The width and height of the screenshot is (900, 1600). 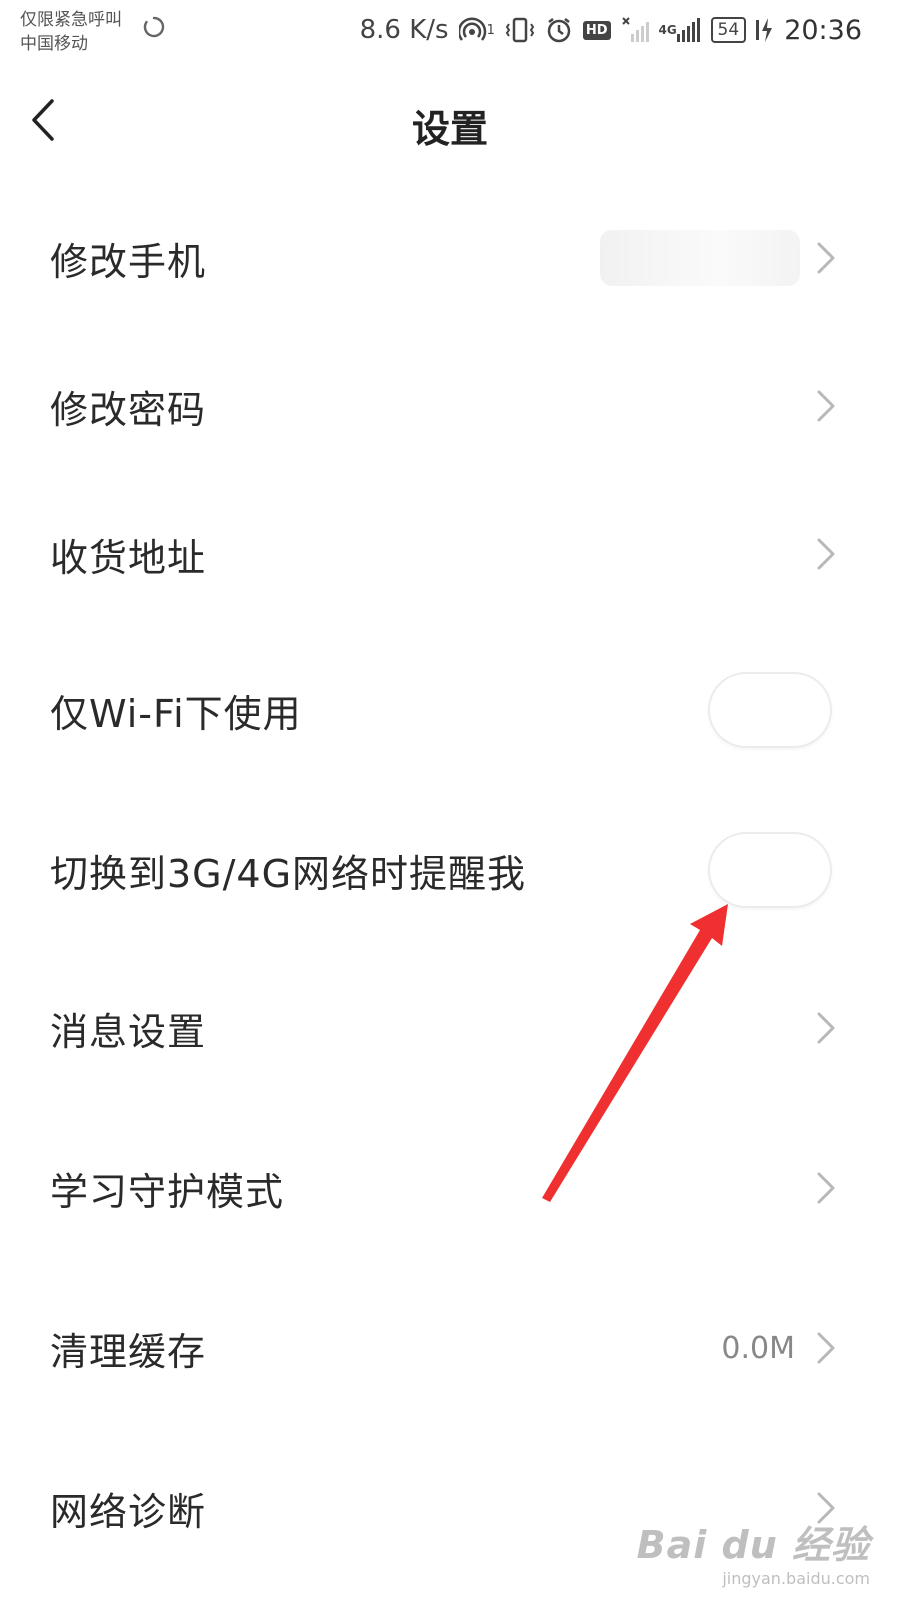 What do you see at coordinates (288, 873) in the screenshot?
I see `settings-item-label: 切换到3G/4G网络时提醒我` at bounding box center [288, 873].